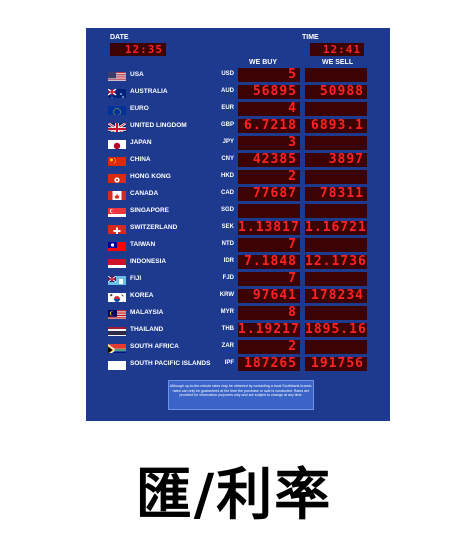  What do you see at coordinates (269, 109) in the screenshot?
I see `buy-rate-display: 4` at bounding box center [269, 109].